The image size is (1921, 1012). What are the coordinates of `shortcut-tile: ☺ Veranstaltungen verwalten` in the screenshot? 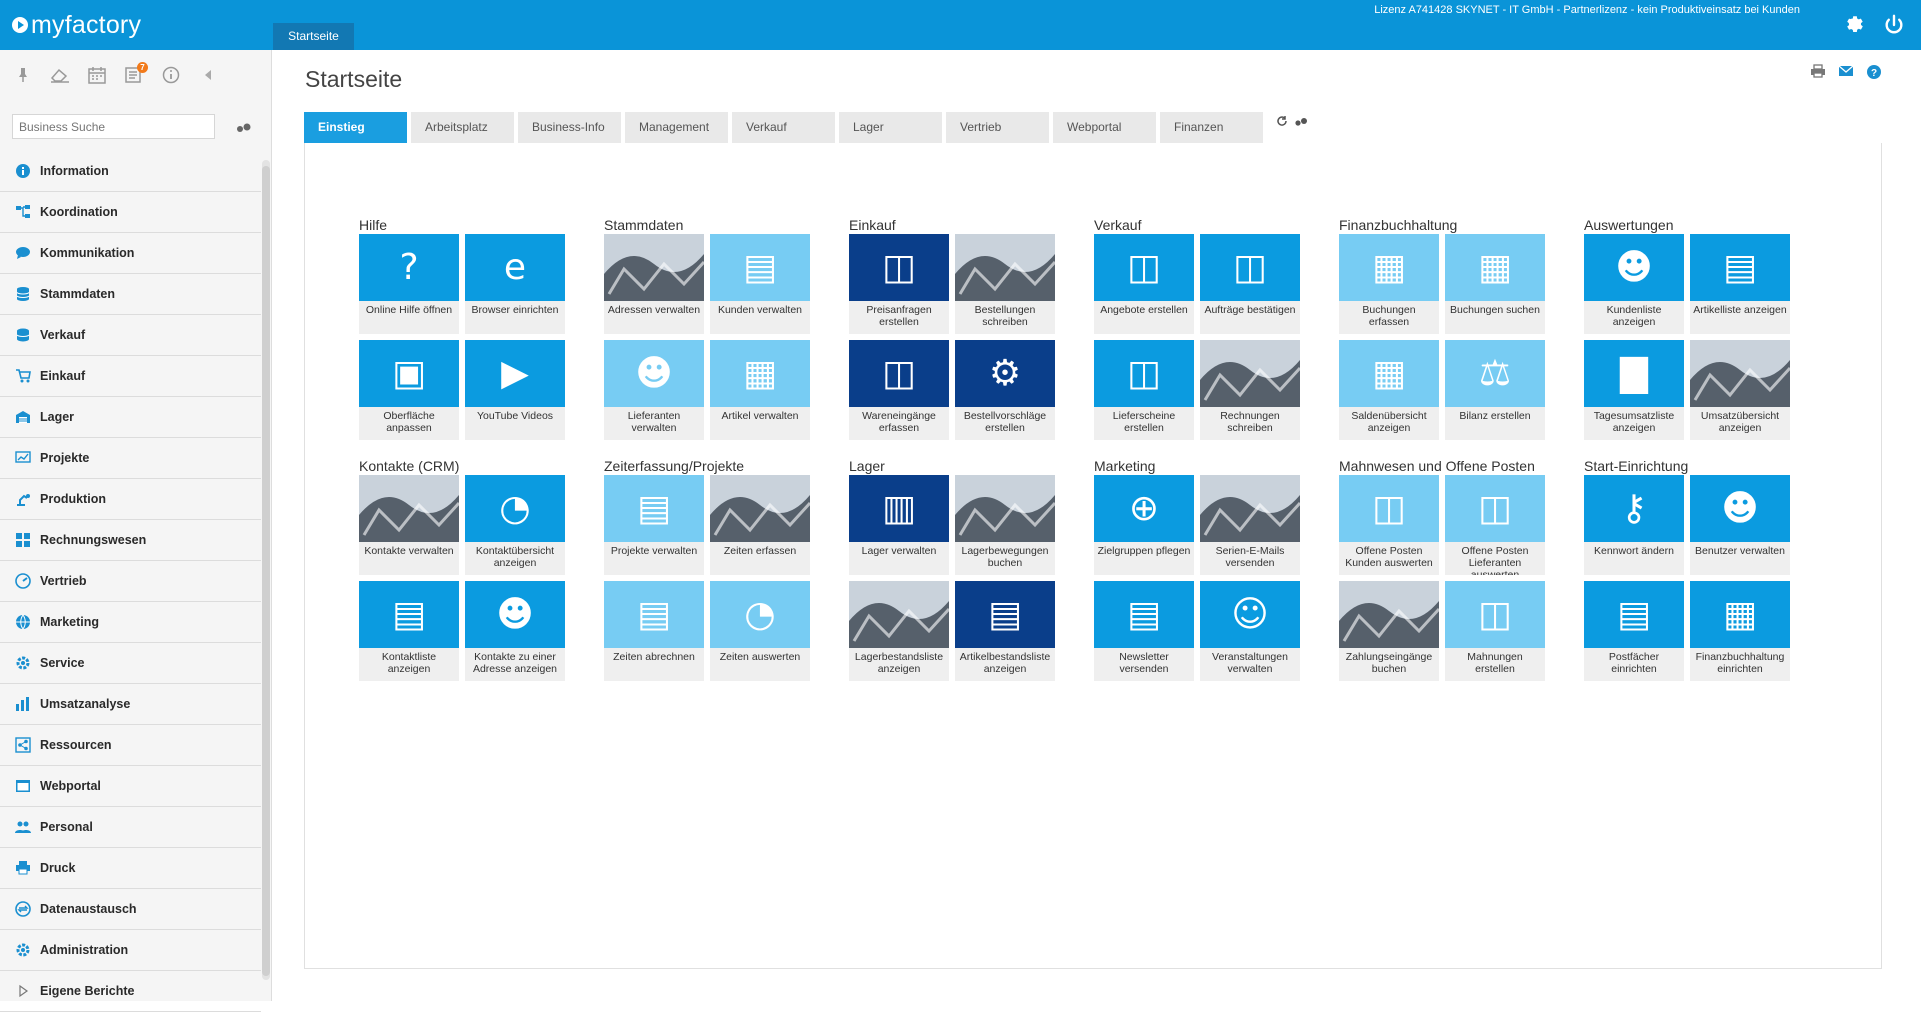 It's located at (1250, 631).